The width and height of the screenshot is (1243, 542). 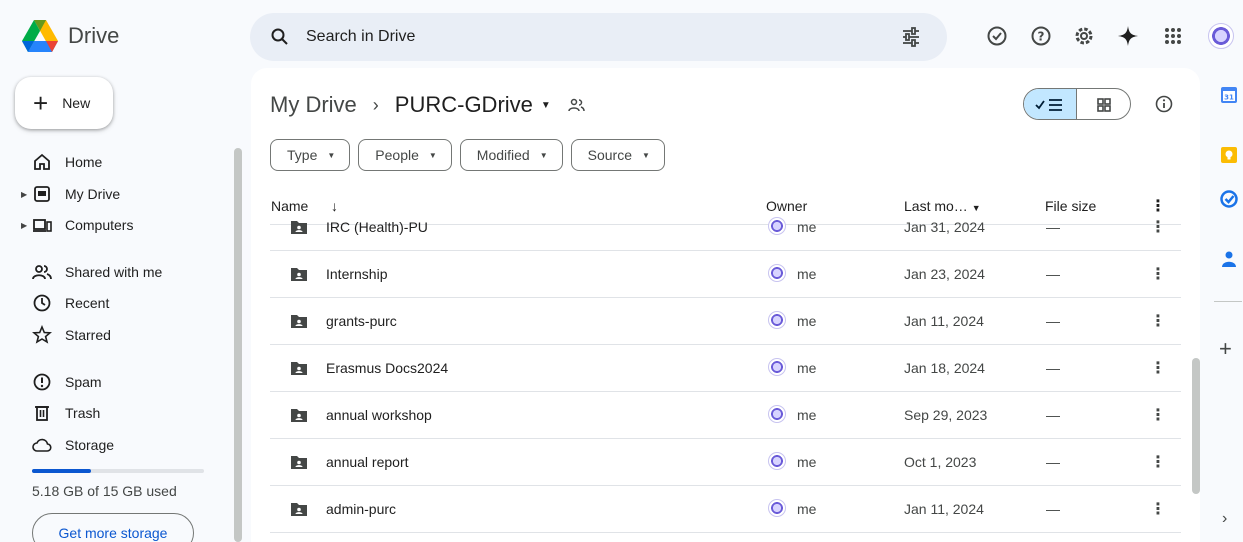 What do you see at coordinates (543, 155) in the screenshot?
I see `chevron-down-icon: ▼` at bounding box center [543, 155].